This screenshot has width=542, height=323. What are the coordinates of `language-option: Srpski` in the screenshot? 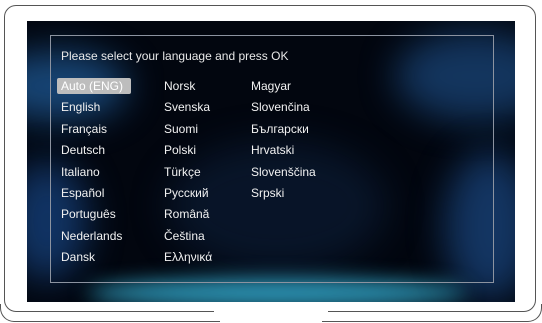 It's located at (267, 193).